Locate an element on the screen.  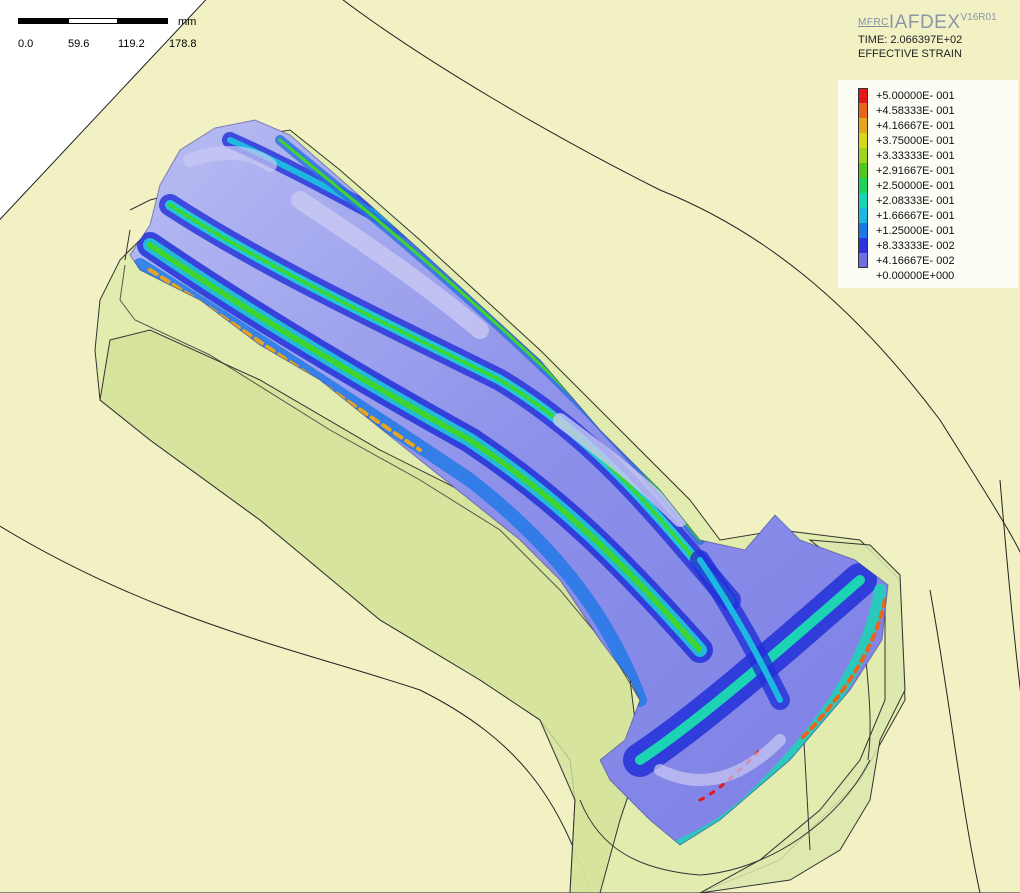
legend-entry: +4.16667E- 002 is located at coordinates (906, 260).